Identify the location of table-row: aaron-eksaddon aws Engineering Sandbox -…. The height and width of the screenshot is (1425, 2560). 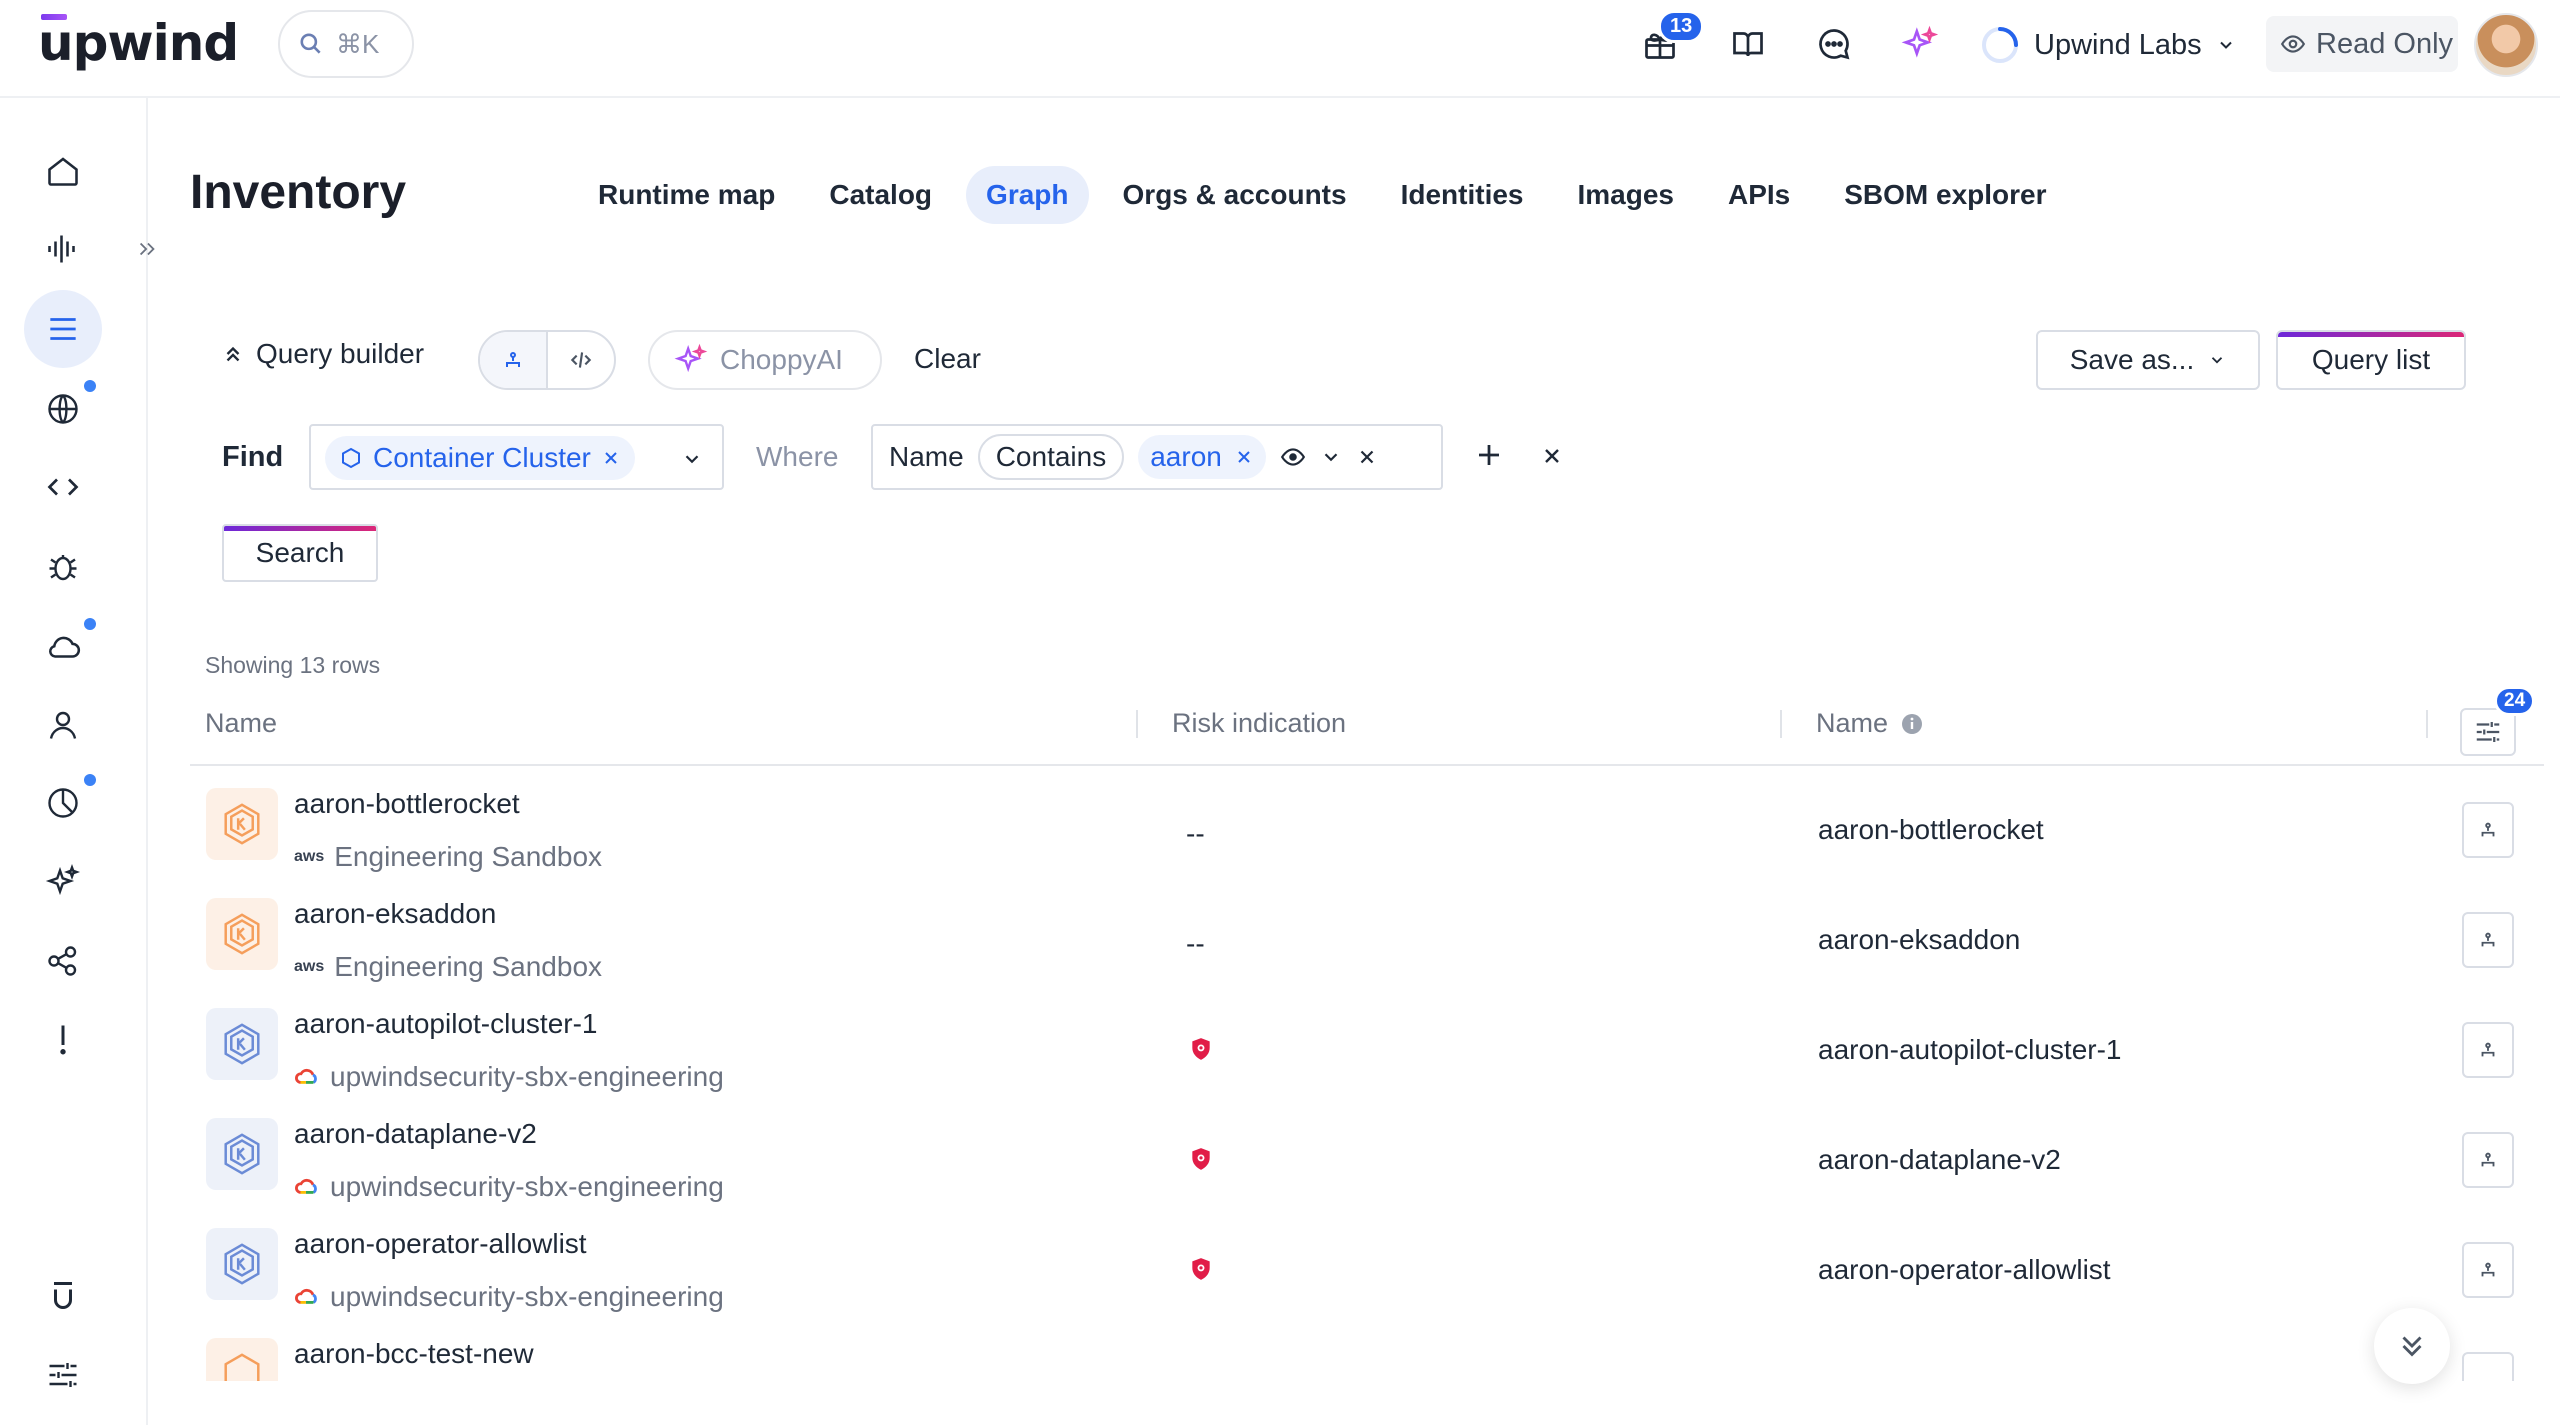
(1367, 933).